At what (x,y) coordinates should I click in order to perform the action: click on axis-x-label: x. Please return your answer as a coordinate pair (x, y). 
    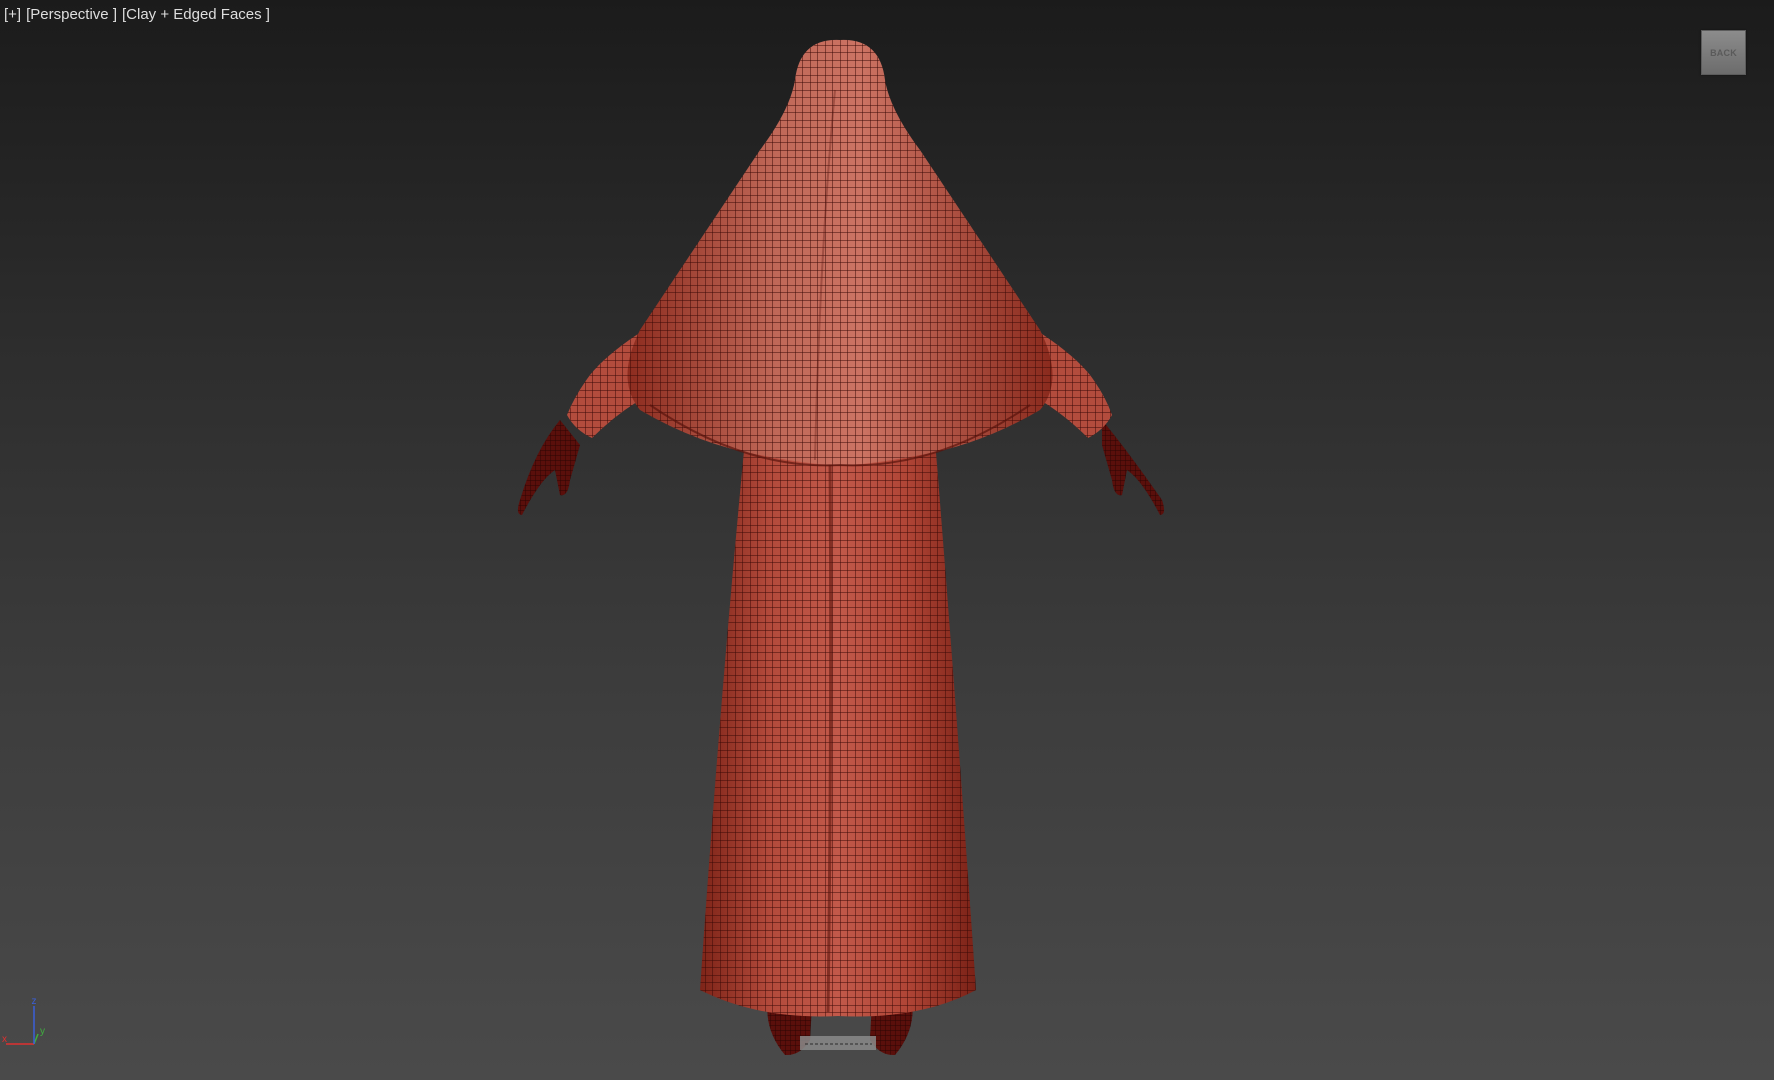
    Looking at the image, I should click on (4, 1039).